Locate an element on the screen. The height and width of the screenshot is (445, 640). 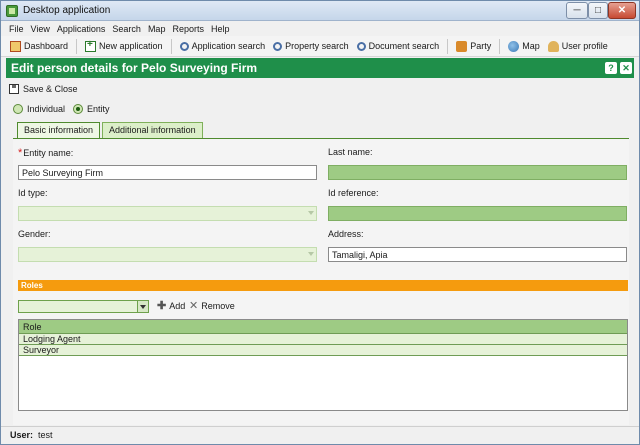
id-reference-label: Id reference: is located at coordinates (353, 193).